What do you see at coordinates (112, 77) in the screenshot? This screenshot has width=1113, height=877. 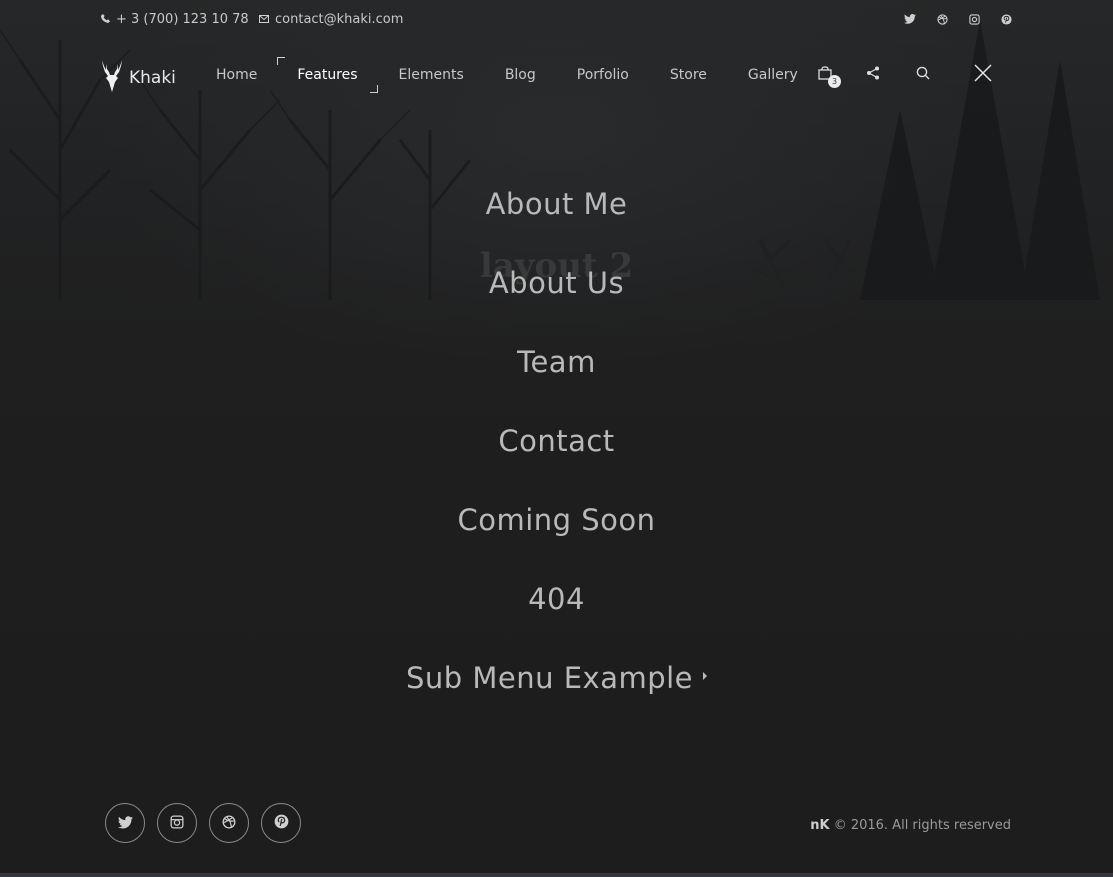 I see `deer-logo-icon` at bounding box center [112, 77].